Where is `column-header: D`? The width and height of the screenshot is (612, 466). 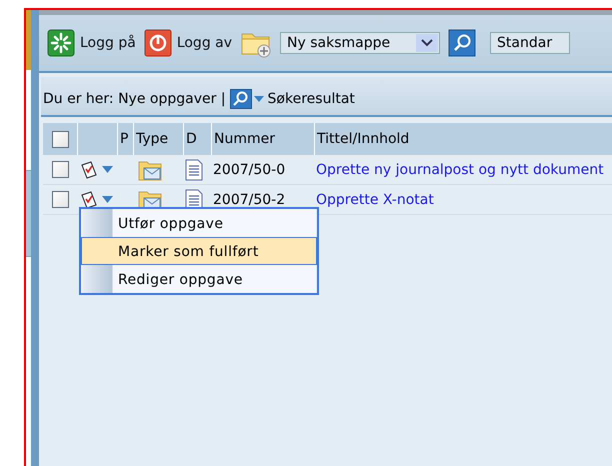 column-header: D is located at coordinates (191, 139).